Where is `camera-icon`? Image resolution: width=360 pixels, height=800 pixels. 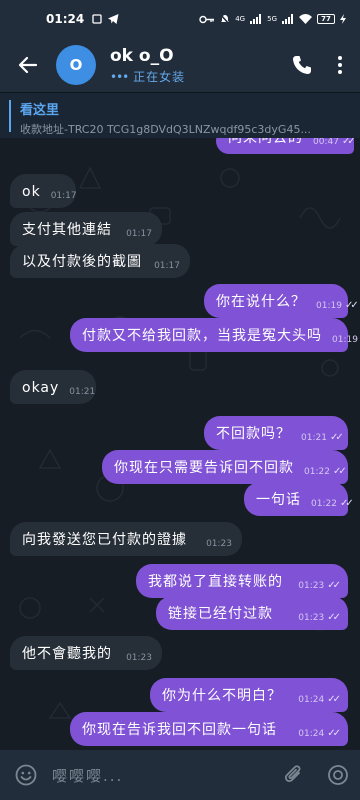
camera-icon is located at coordinates (338, 775).